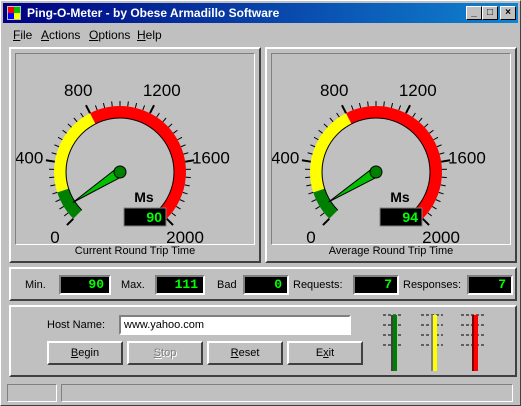 The height and width of the screenshot is (406, 521). What do you see at coordinates (29, 158) in the screenshot?
I see `current-gauge-tick-label: 400` at bounding box center [29, 158].